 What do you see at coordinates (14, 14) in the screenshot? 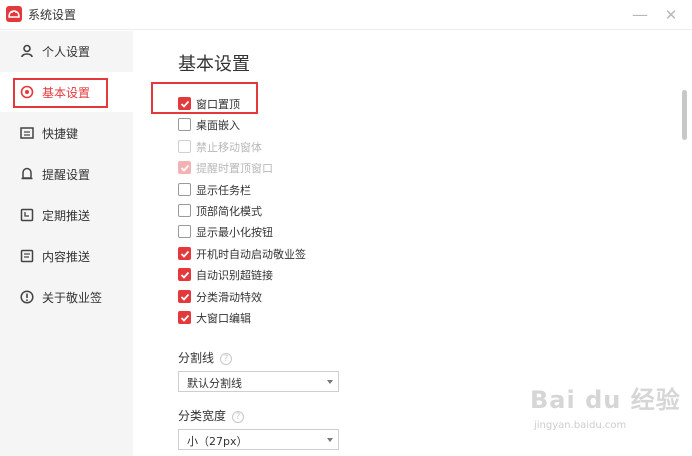
I see `app-logo-icon` at bounding box center [14, 14].